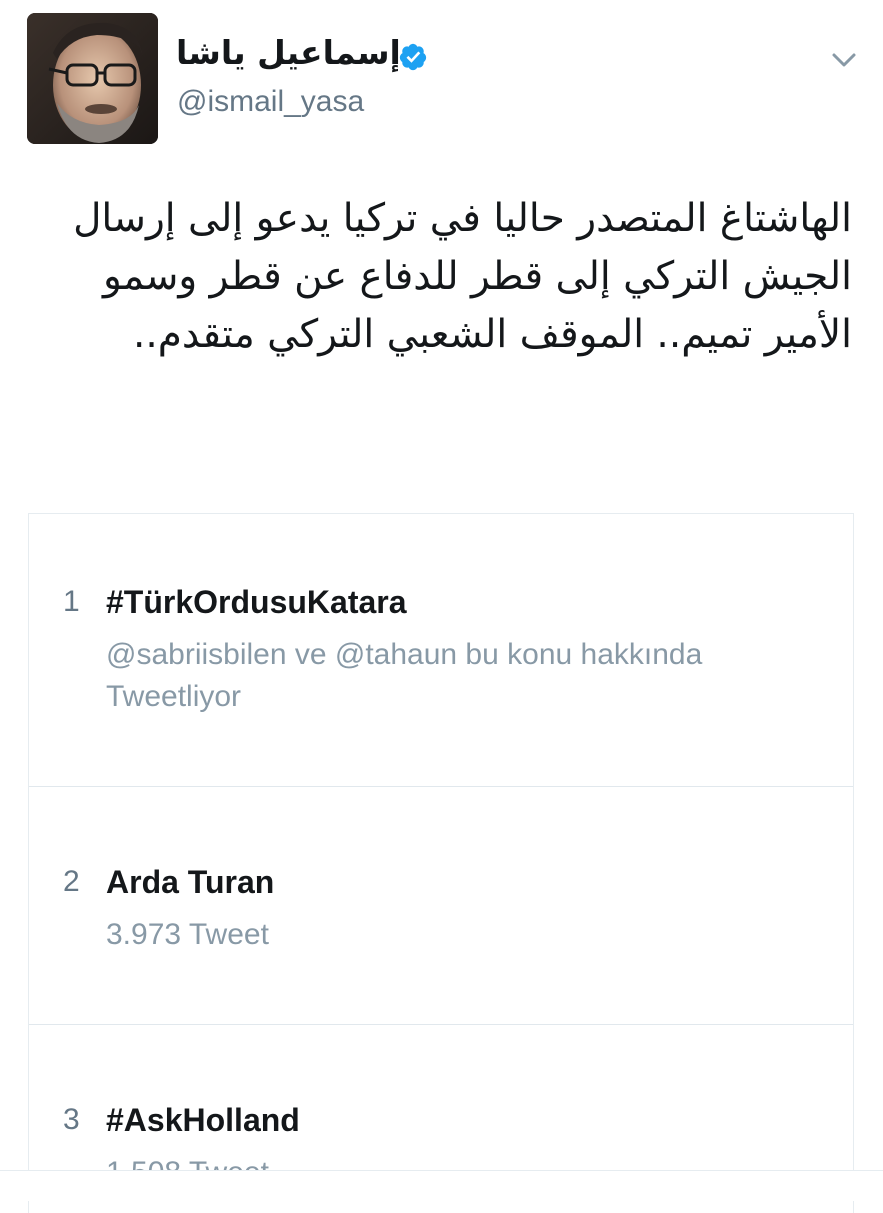  What do you see at coordinates (844, 60) in the screenshot?
I see `chevron-down-icon` at bounding box center [844, 60].